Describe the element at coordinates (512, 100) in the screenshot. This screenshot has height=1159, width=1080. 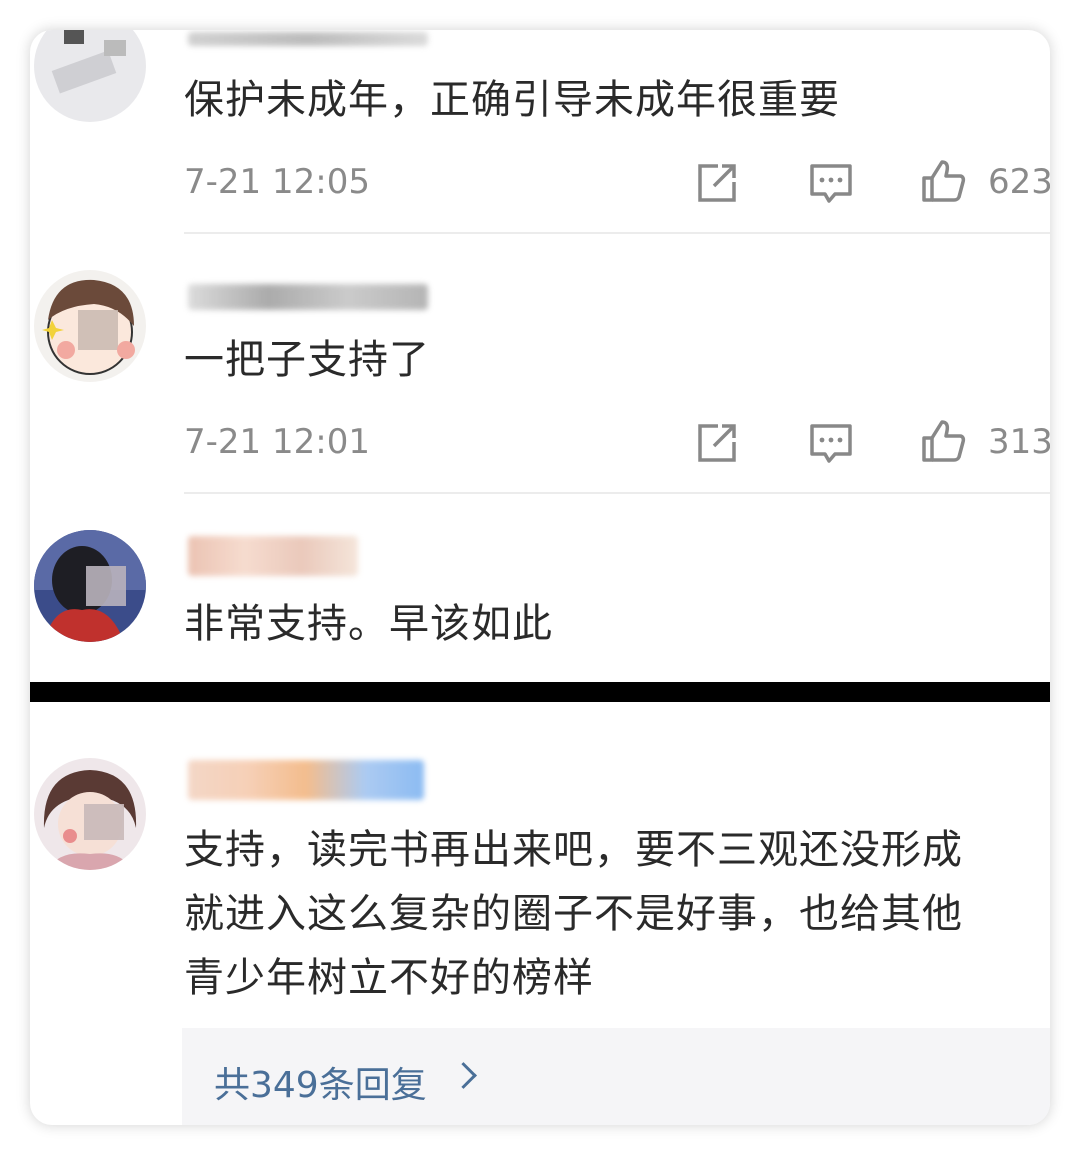
I see `comment-text: 保护未成年，正确引导未成年很重要` at that location.